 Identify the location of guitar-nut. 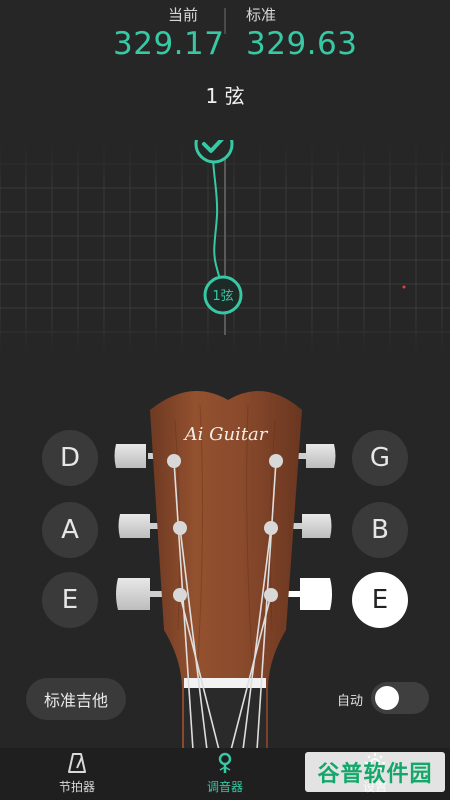
(225, 683).